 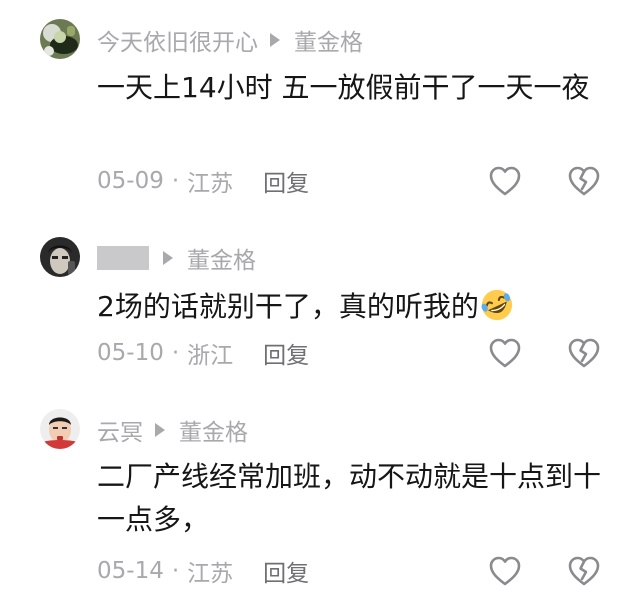 I want to click on comment-text-content: 2场的话就别干了，真的听我的, so click(x=288, y=306).